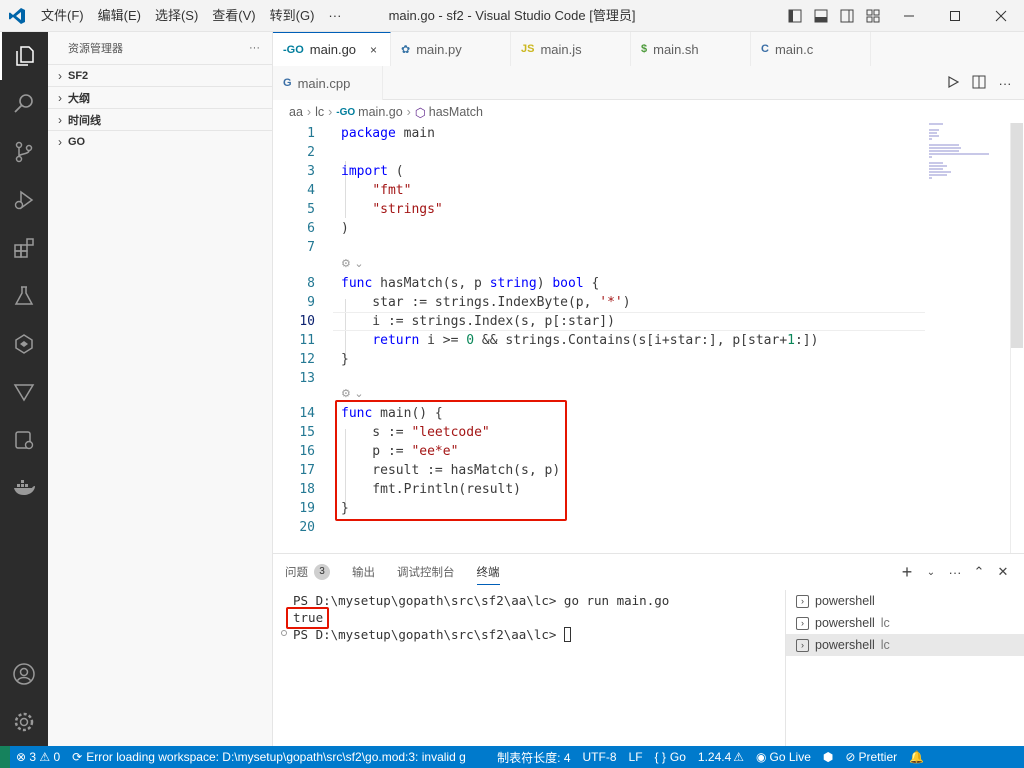  I want to click on section-sf2: › SF2, so click(160, 75).